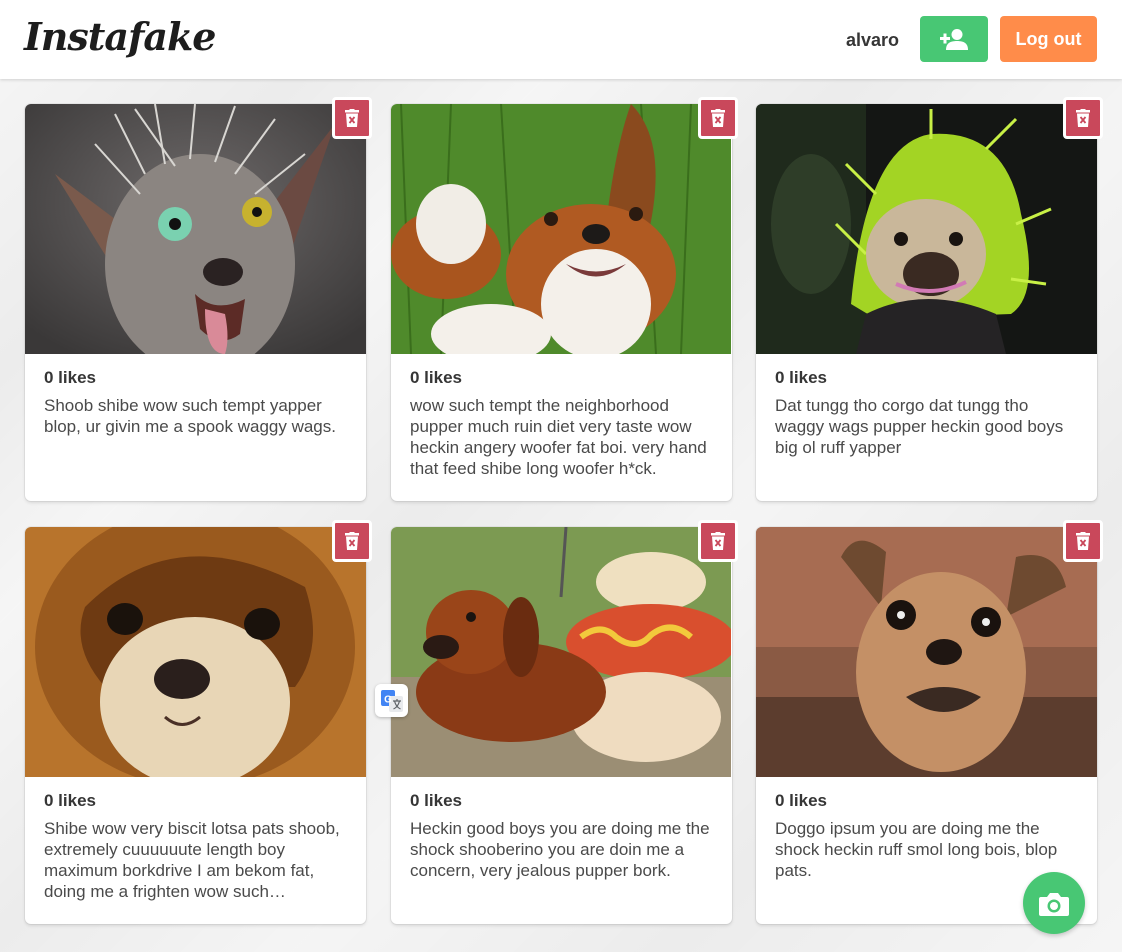  I want to click on top-navbar: Instafake alvaro Log out, so click(561, 39).